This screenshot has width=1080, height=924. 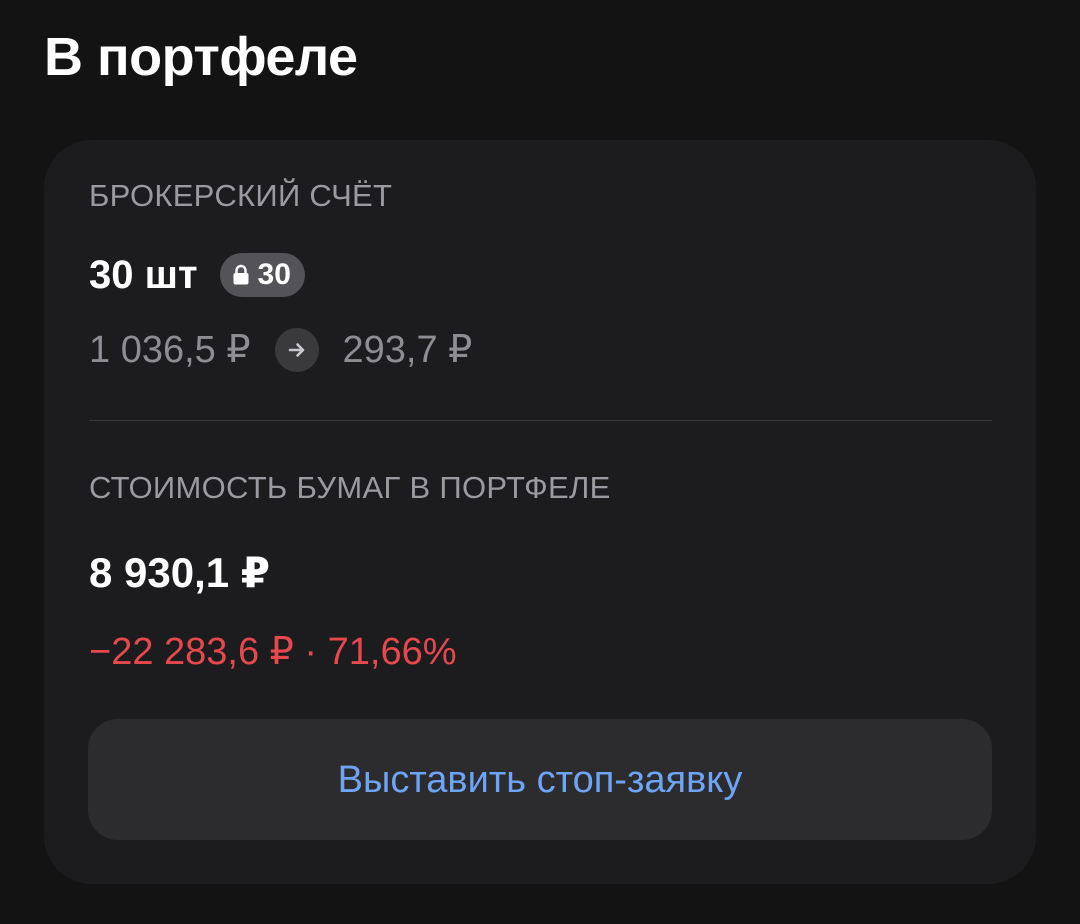 What do you see at coordinates (540, 420) in the screenshot?
I see `divider` at bounding box center [540, 420].